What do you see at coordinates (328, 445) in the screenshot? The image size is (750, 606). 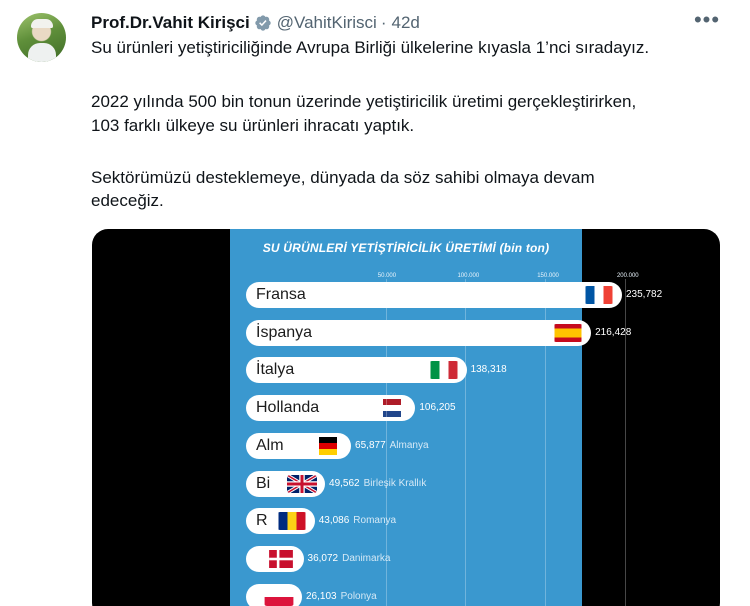 I see `germany-flag-icon` at bounding box center [328, 445].